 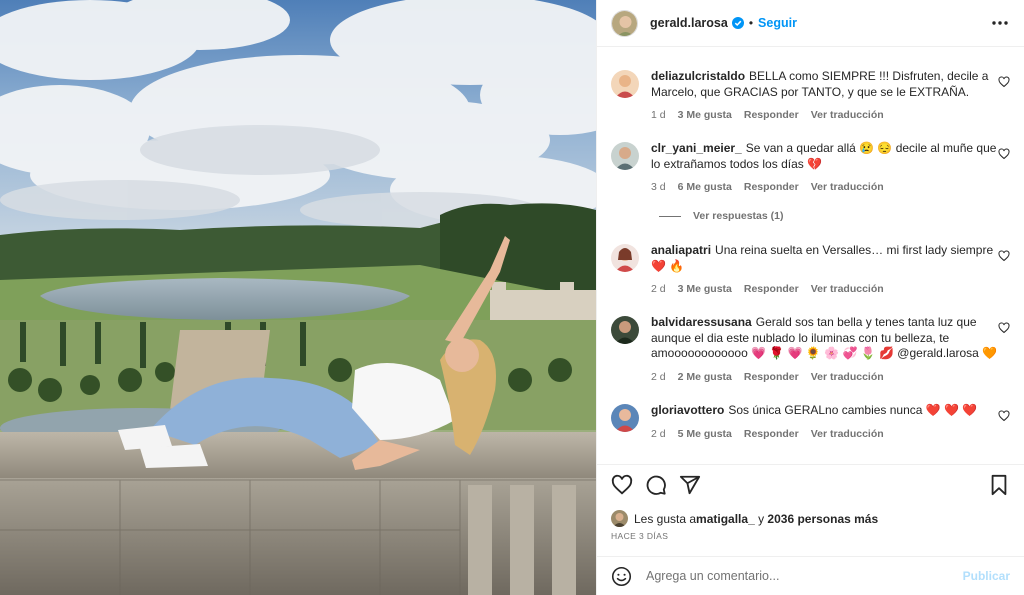 I want to click on commenter-username: analiapatri, so click(x=681, y=250).